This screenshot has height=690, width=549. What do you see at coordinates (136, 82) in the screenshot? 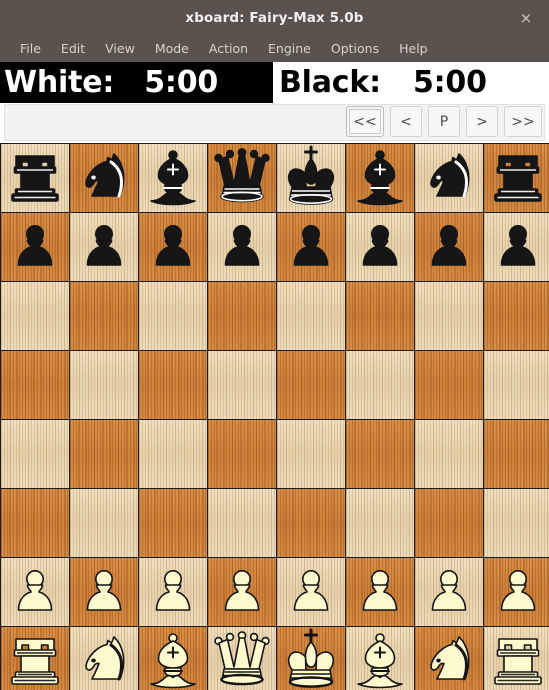
I see `white-clock: White: 5:00` at bounding box center [136, 82].